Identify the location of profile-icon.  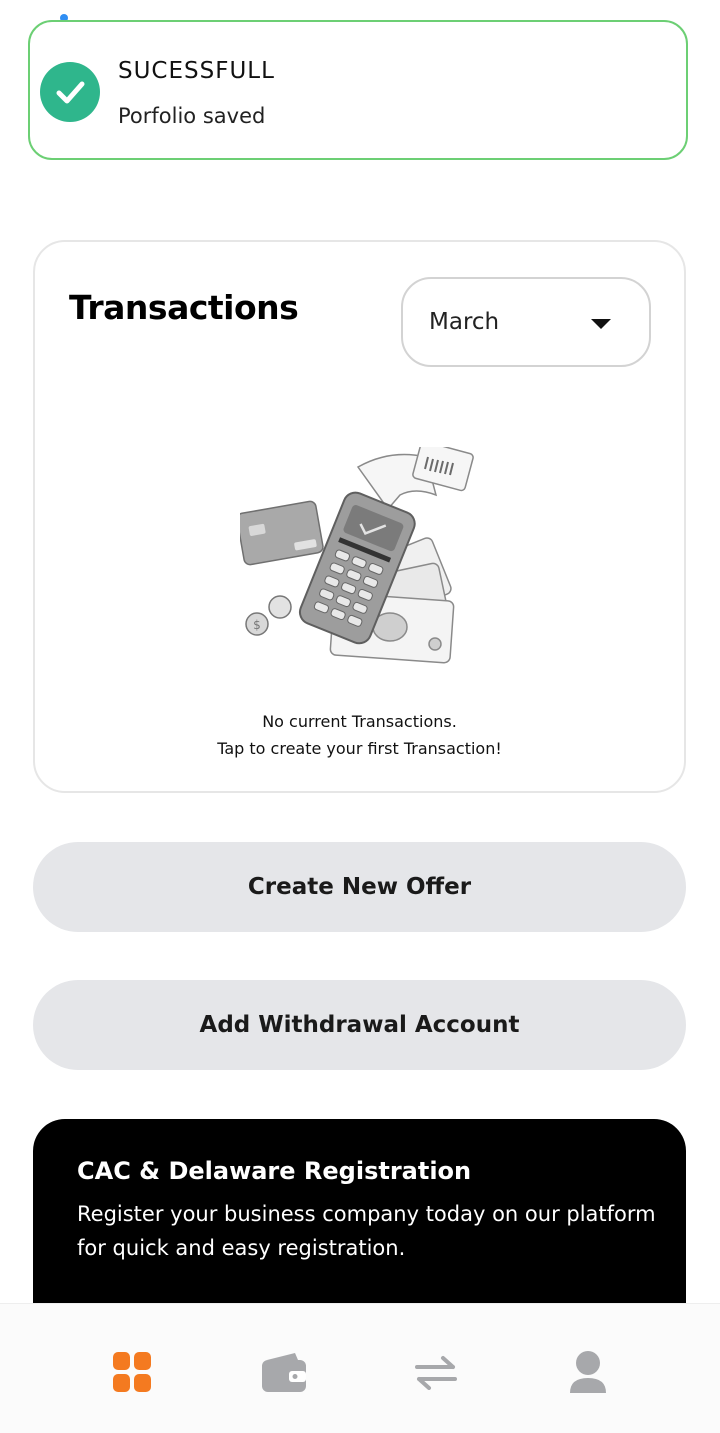
(588, 1372).